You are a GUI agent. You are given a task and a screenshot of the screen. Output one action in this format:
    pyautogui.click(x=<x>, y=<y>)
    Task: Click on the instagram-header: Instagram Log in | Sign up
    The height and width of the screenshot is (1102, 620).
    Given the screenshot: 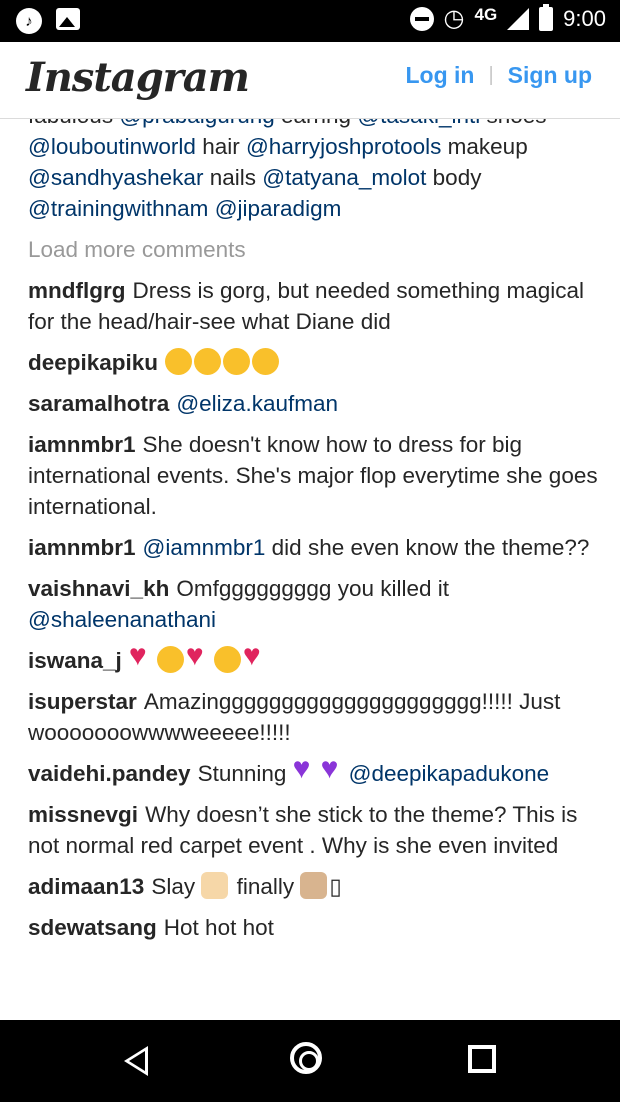 What is the action you would take?
    pyautogui.click(x=310, y=80)
    